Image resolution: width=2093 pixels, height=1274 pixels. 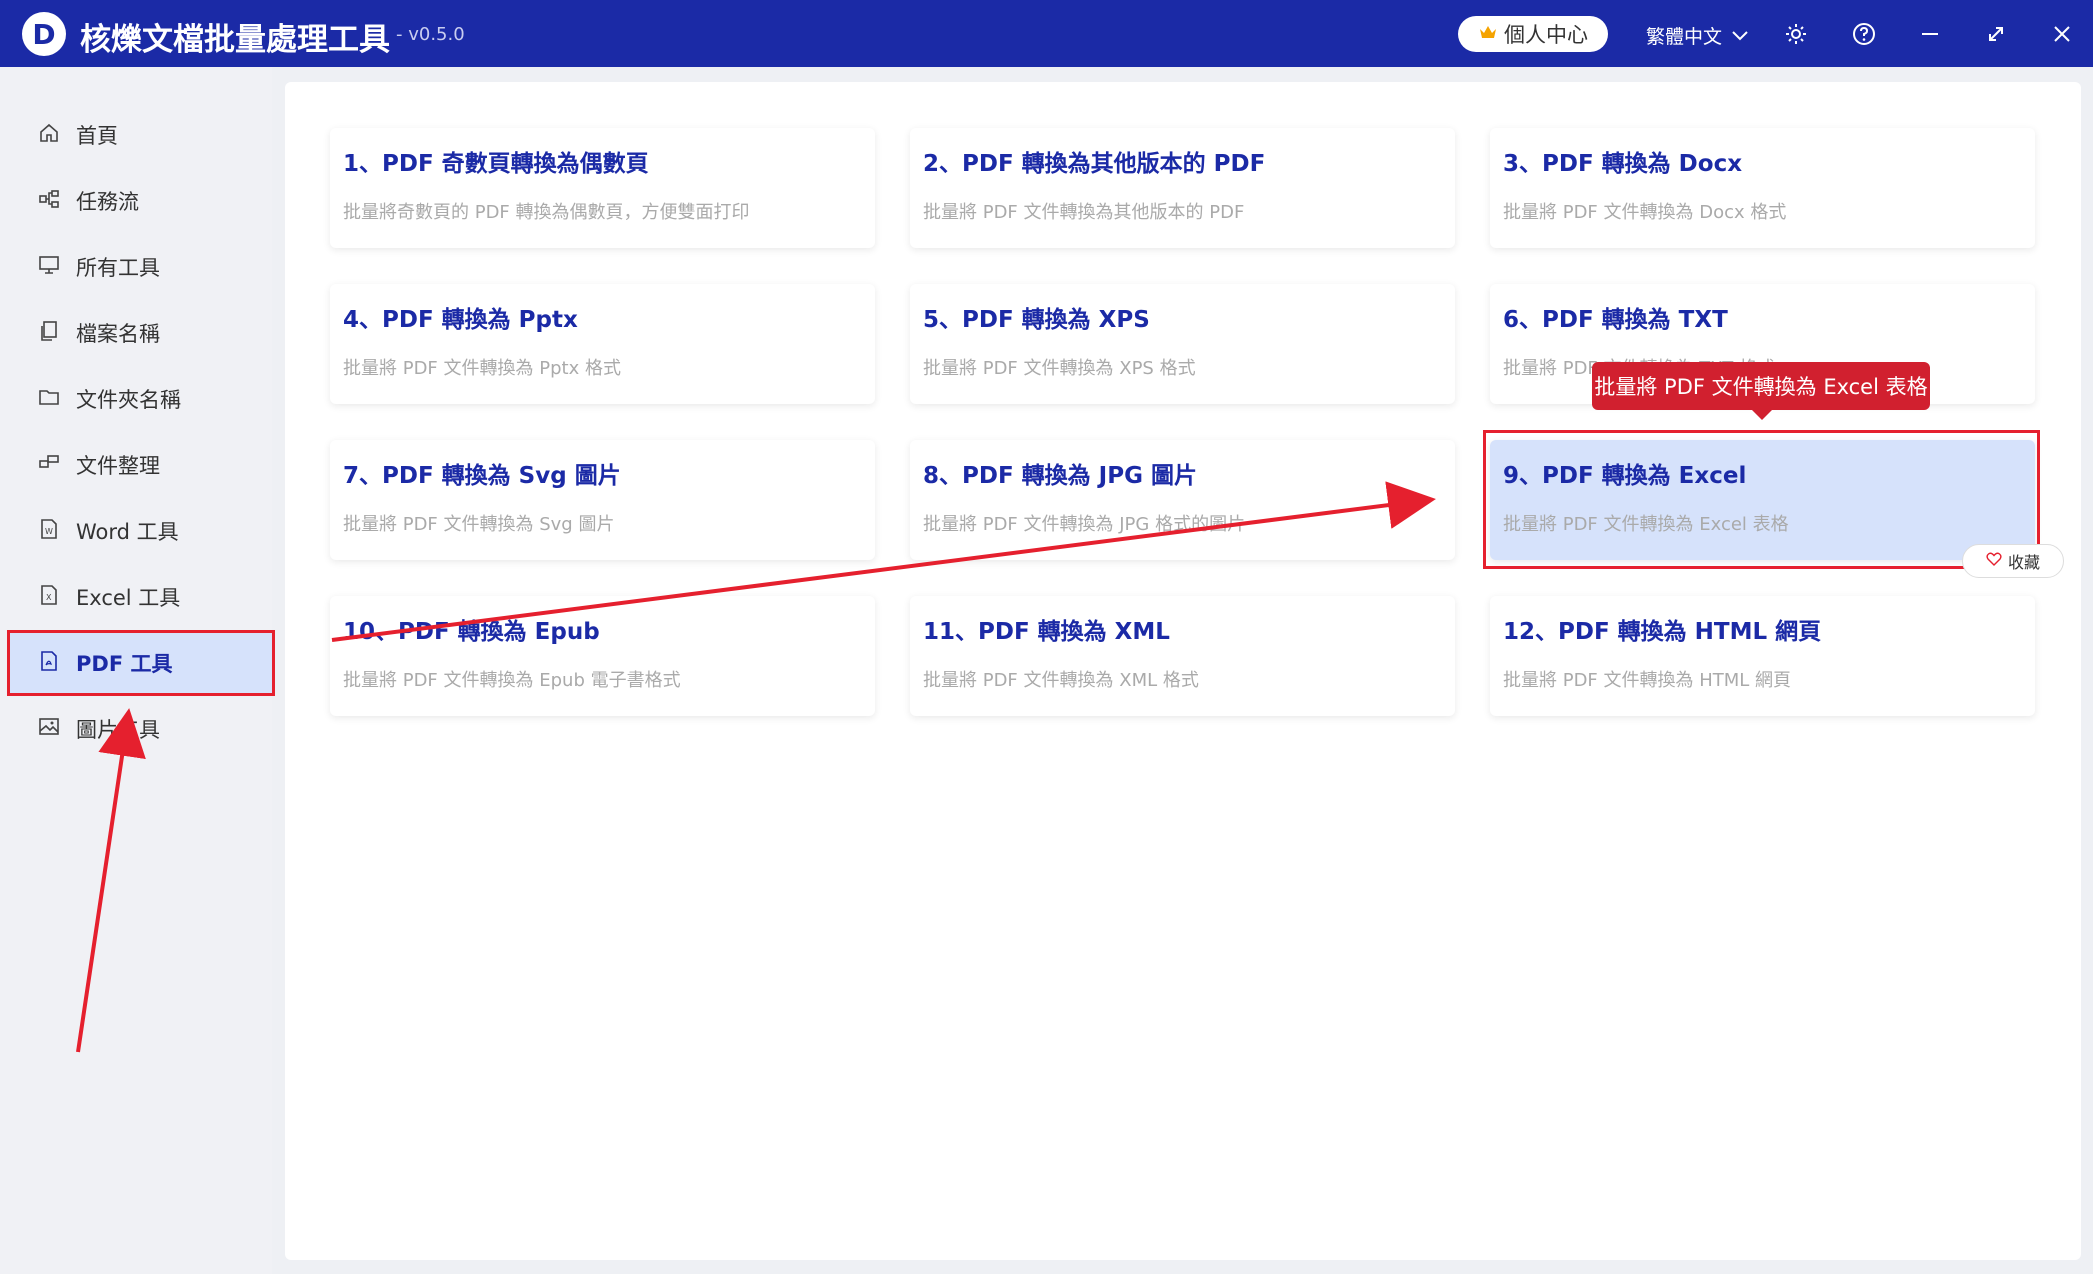 What do you see at coordinates (1488, 34) in the screenshot?
I see `crown-icon` at bounding box center [1488, 34].